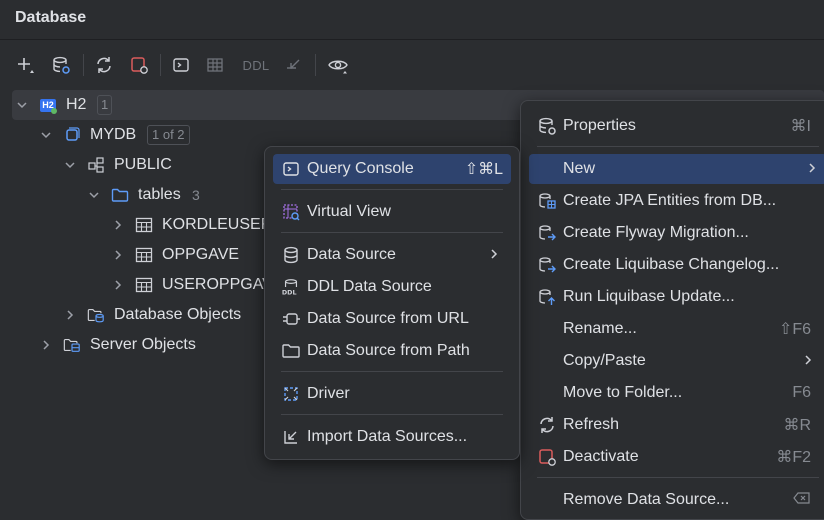 The height and width of the screenshot is (520, 824). Describe the element at coordinates (388, 350) in the screenshot. I see `menu-item-label: Data Source from Path` at that location.